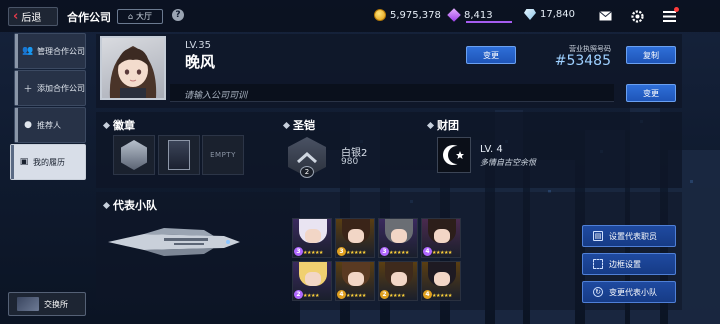  Describe the element at coordinates (491, 55) in the screenshot. I see `change-name-button: 变更` at that location.